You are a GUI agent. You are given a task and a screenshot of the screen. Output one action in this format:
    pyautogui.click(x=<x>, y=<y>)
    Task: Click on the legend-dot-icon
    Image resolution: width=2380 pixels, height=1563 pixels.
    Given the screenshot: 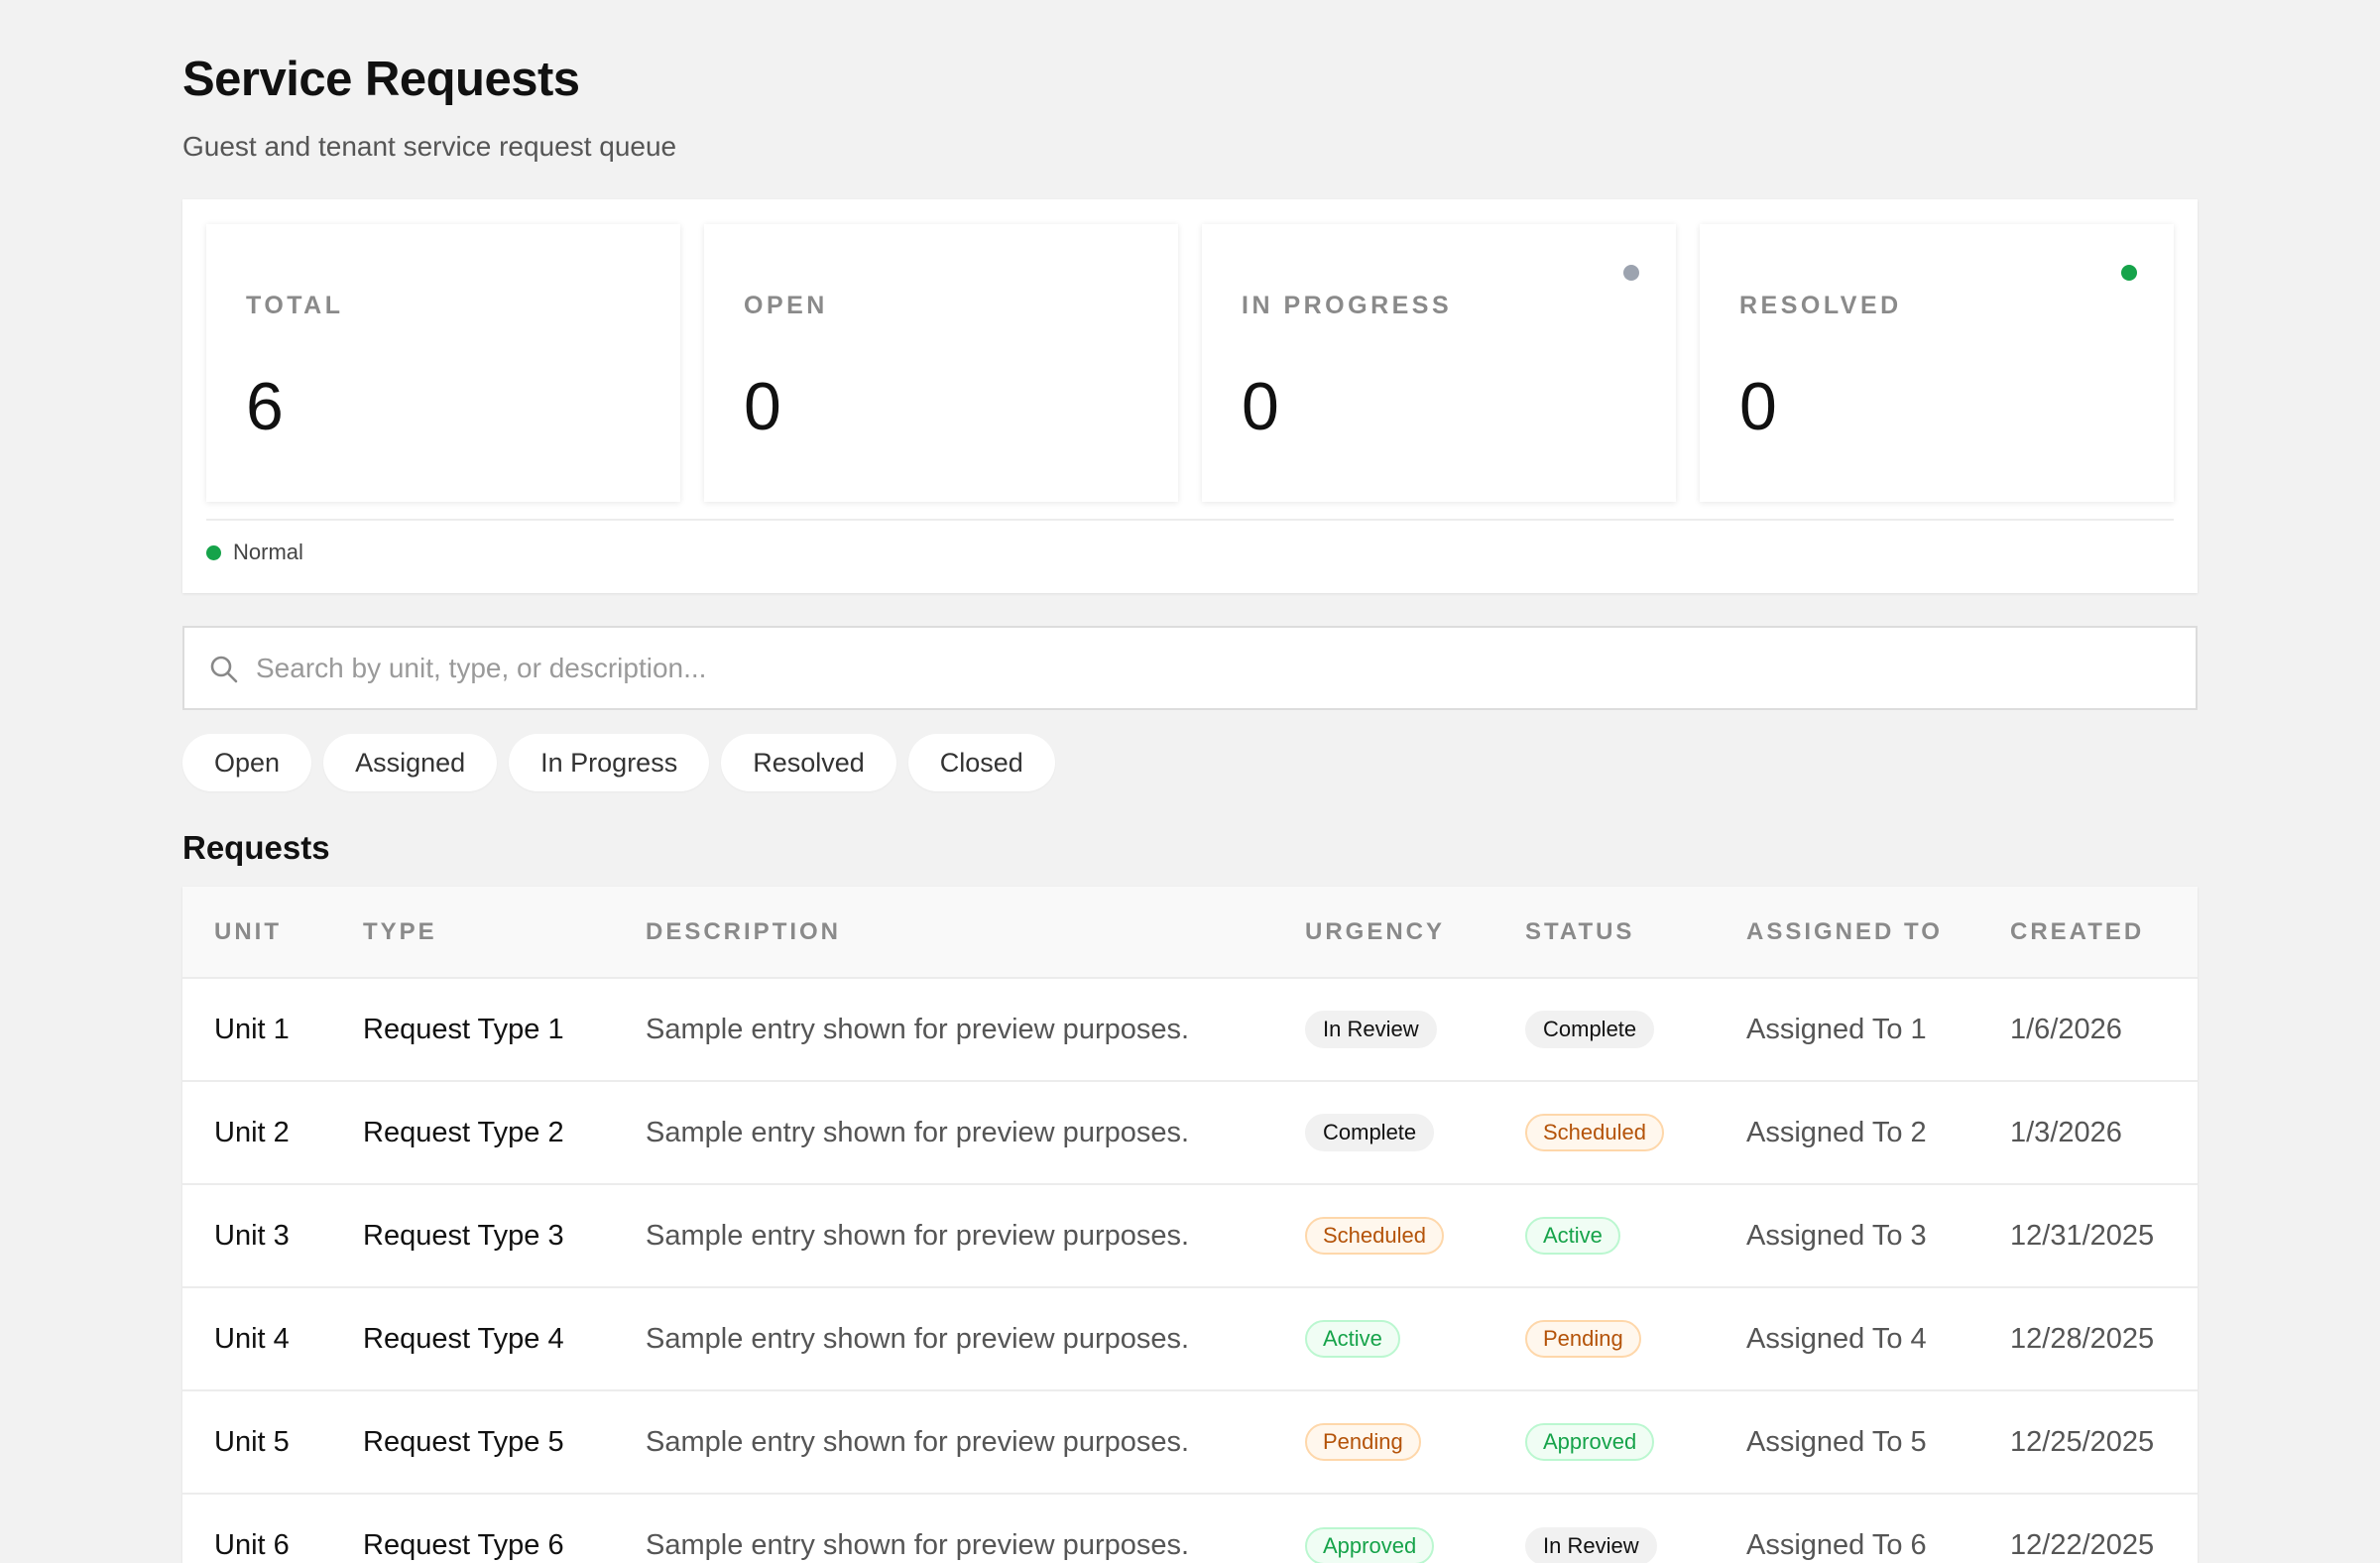 What is the action you would take?
    pyautogui.click(x=213, y=552)
    